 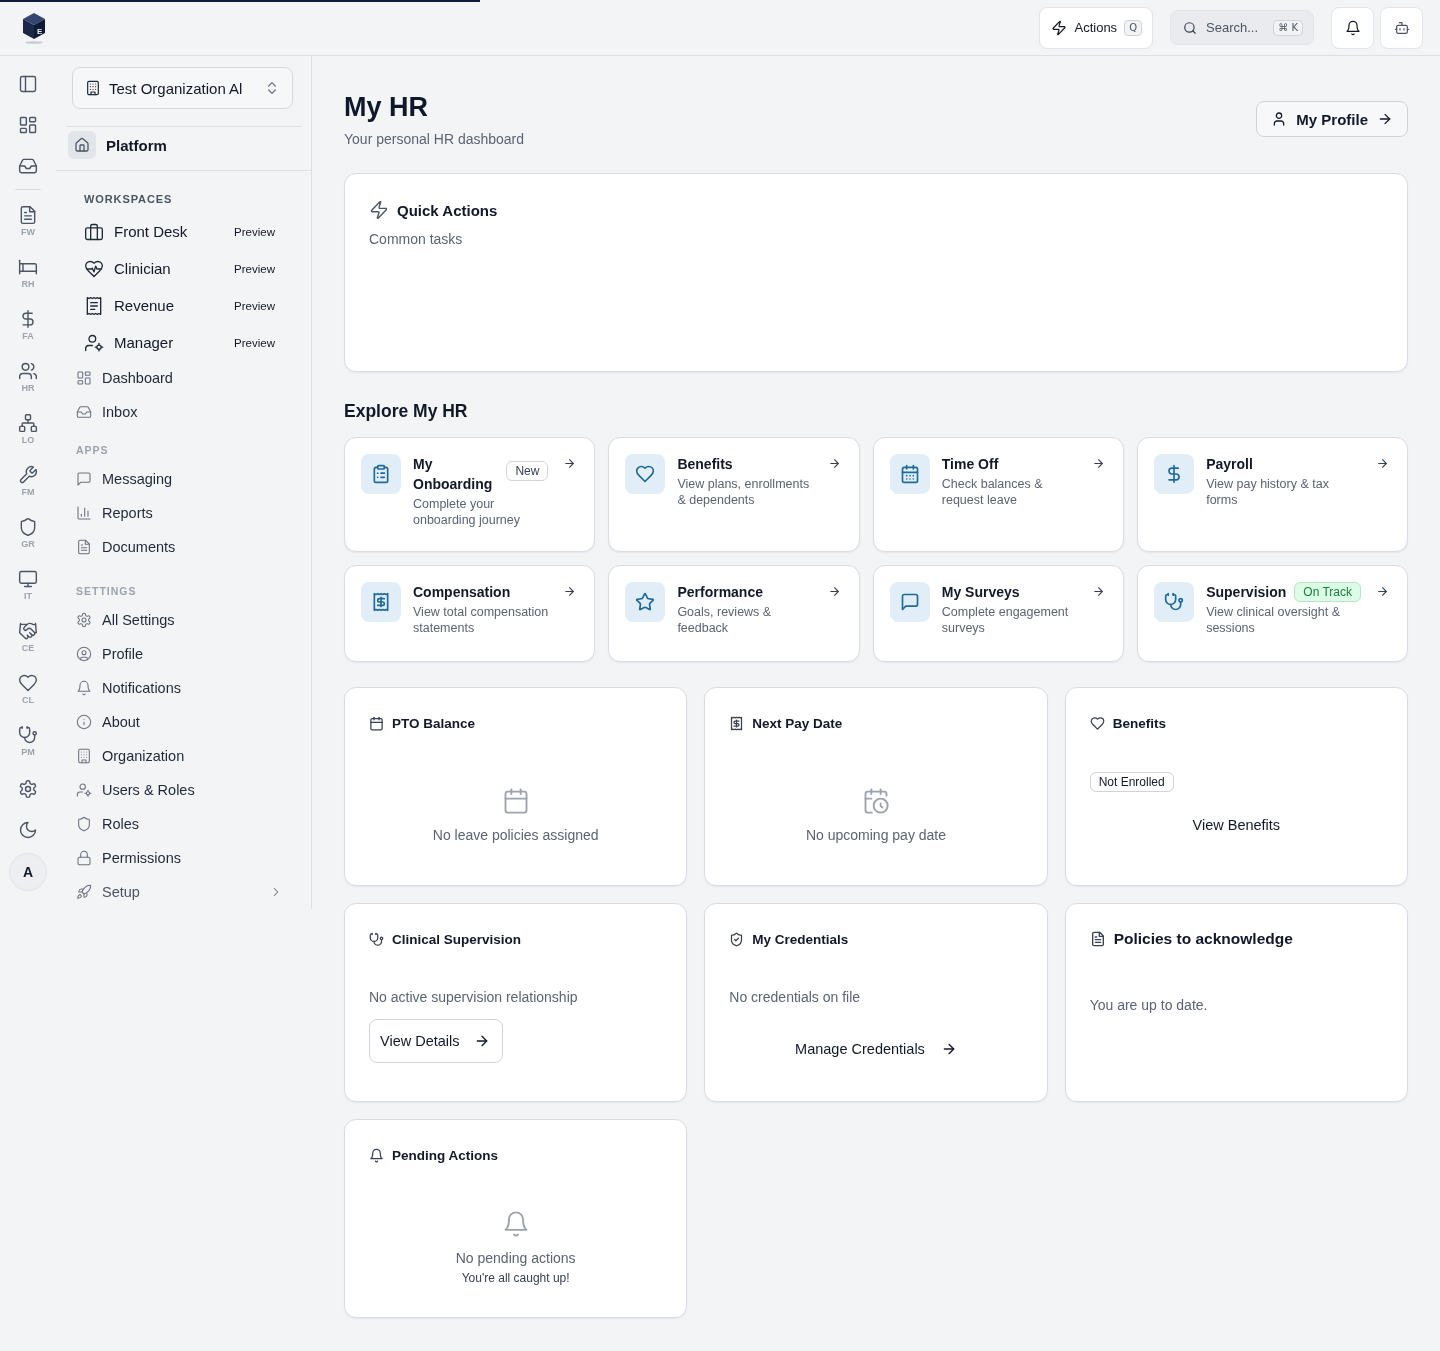 What do you see at coordinates (179, 268) in the screenshot?
I see `workspace-link: Clinician Preview` at bounding box center [179, 268].